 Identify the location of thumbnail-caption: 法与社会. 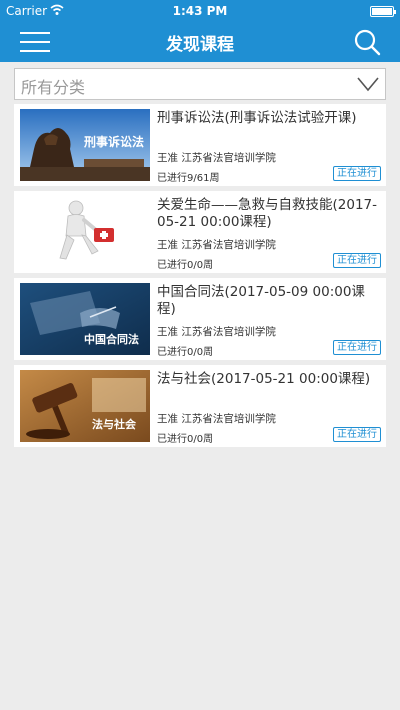
(114, 424).